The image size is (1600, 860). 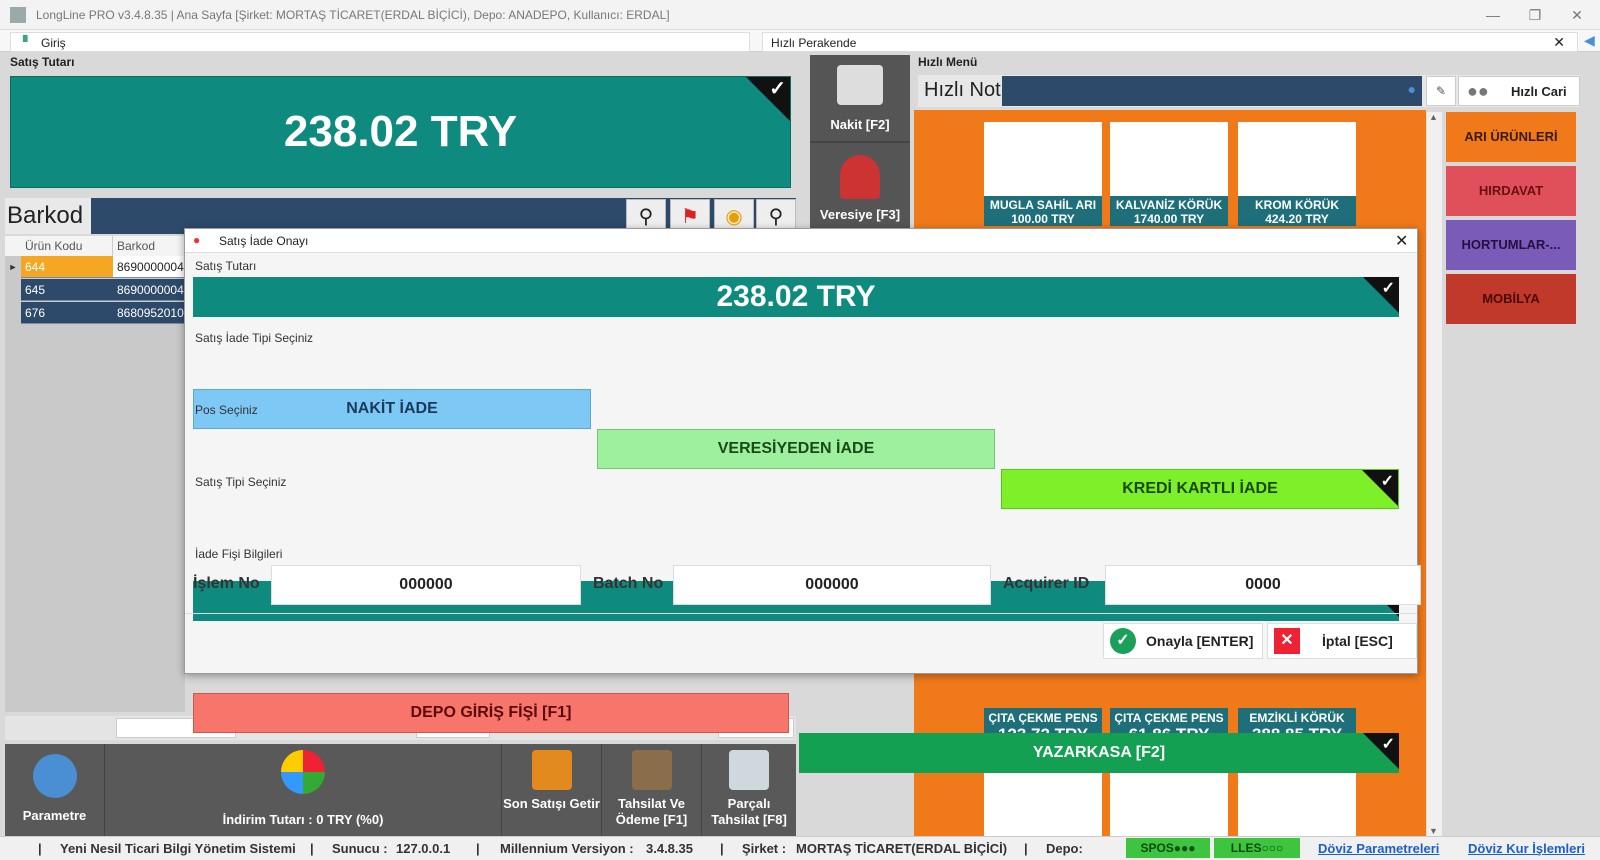 What do you see at coordinates (1378, 848) in the screenshot?
I see `doviz-parametreleri-link: Döviz Parametreleri` at bounding box center [1378, 848].